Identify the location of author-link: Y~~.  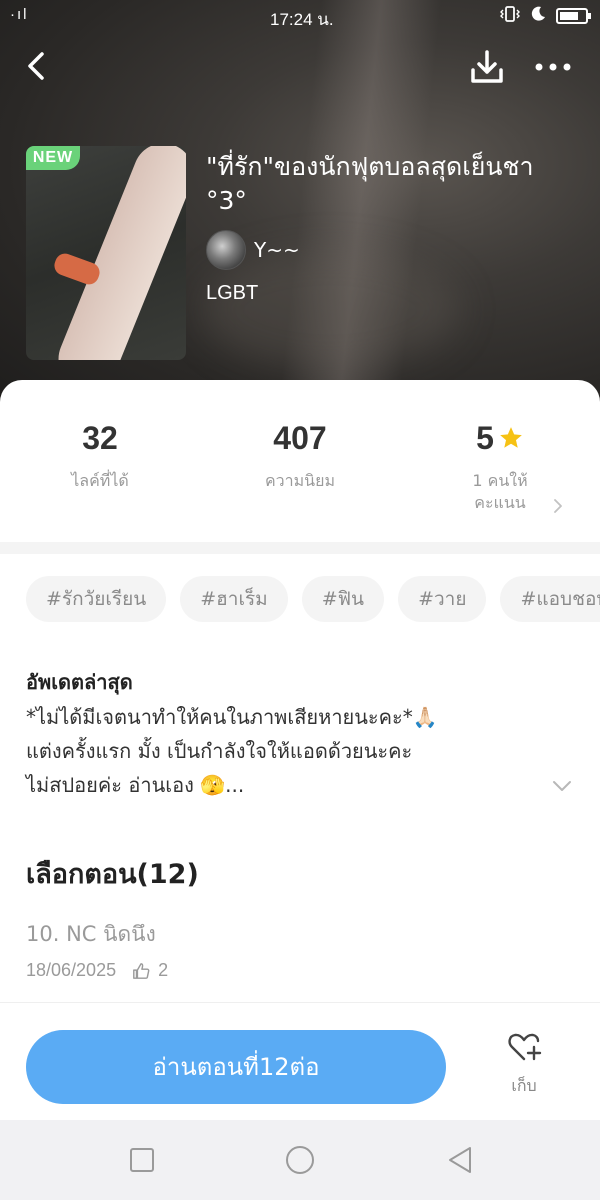
(253, 250).